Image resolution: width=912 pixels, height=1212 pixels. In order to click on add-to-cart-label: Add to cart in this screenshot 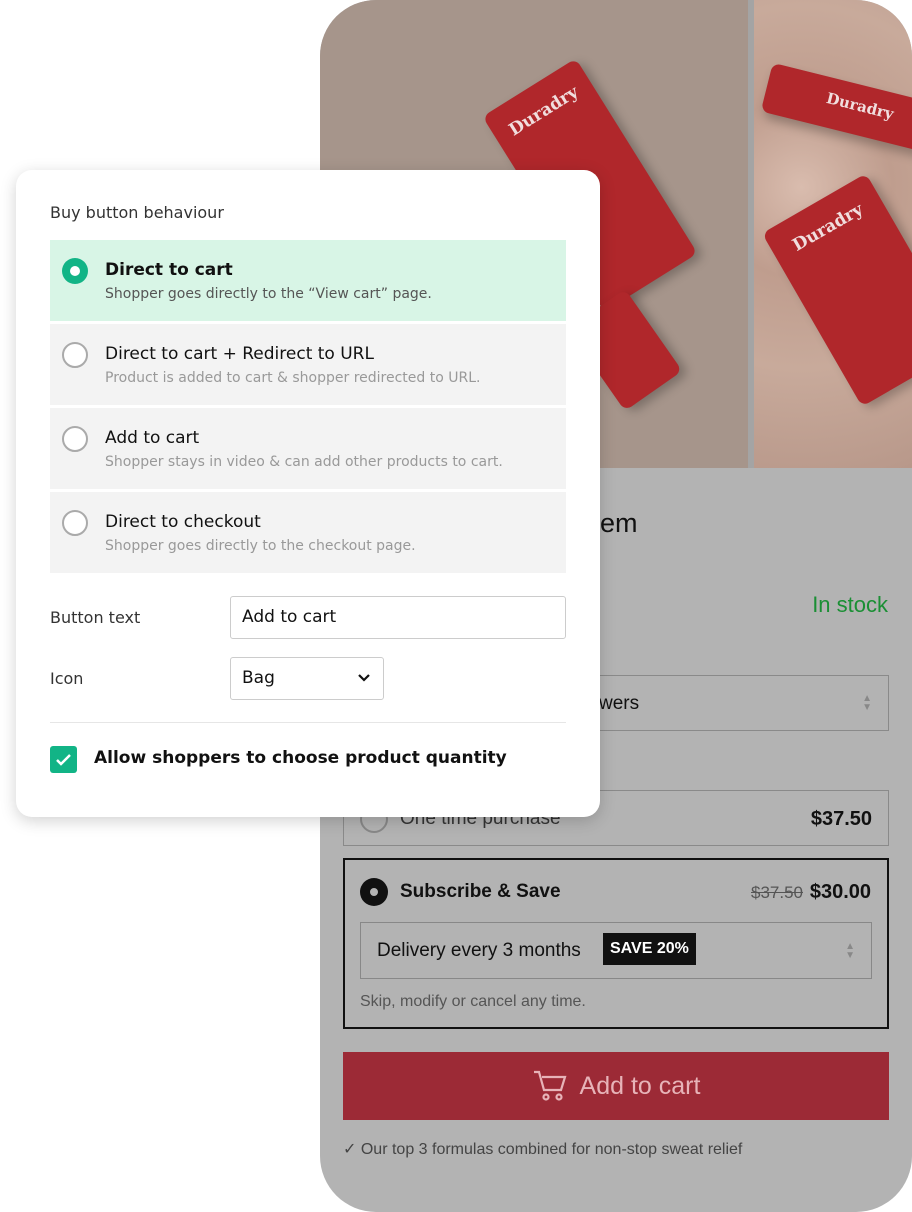, I will do `click(640, 1085)`.